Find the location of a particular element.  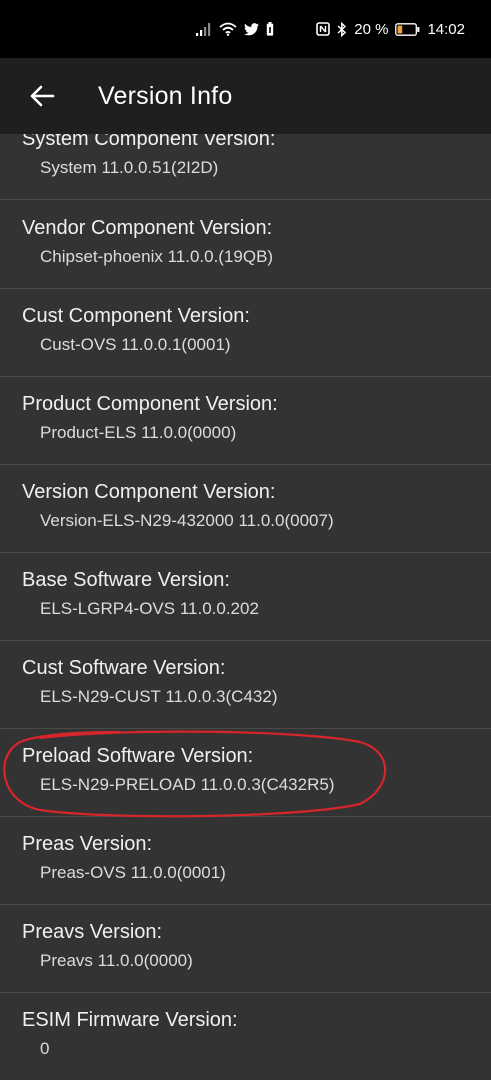

item-label: ESIM Firmware Version: is located at coordinates (130, 1020).